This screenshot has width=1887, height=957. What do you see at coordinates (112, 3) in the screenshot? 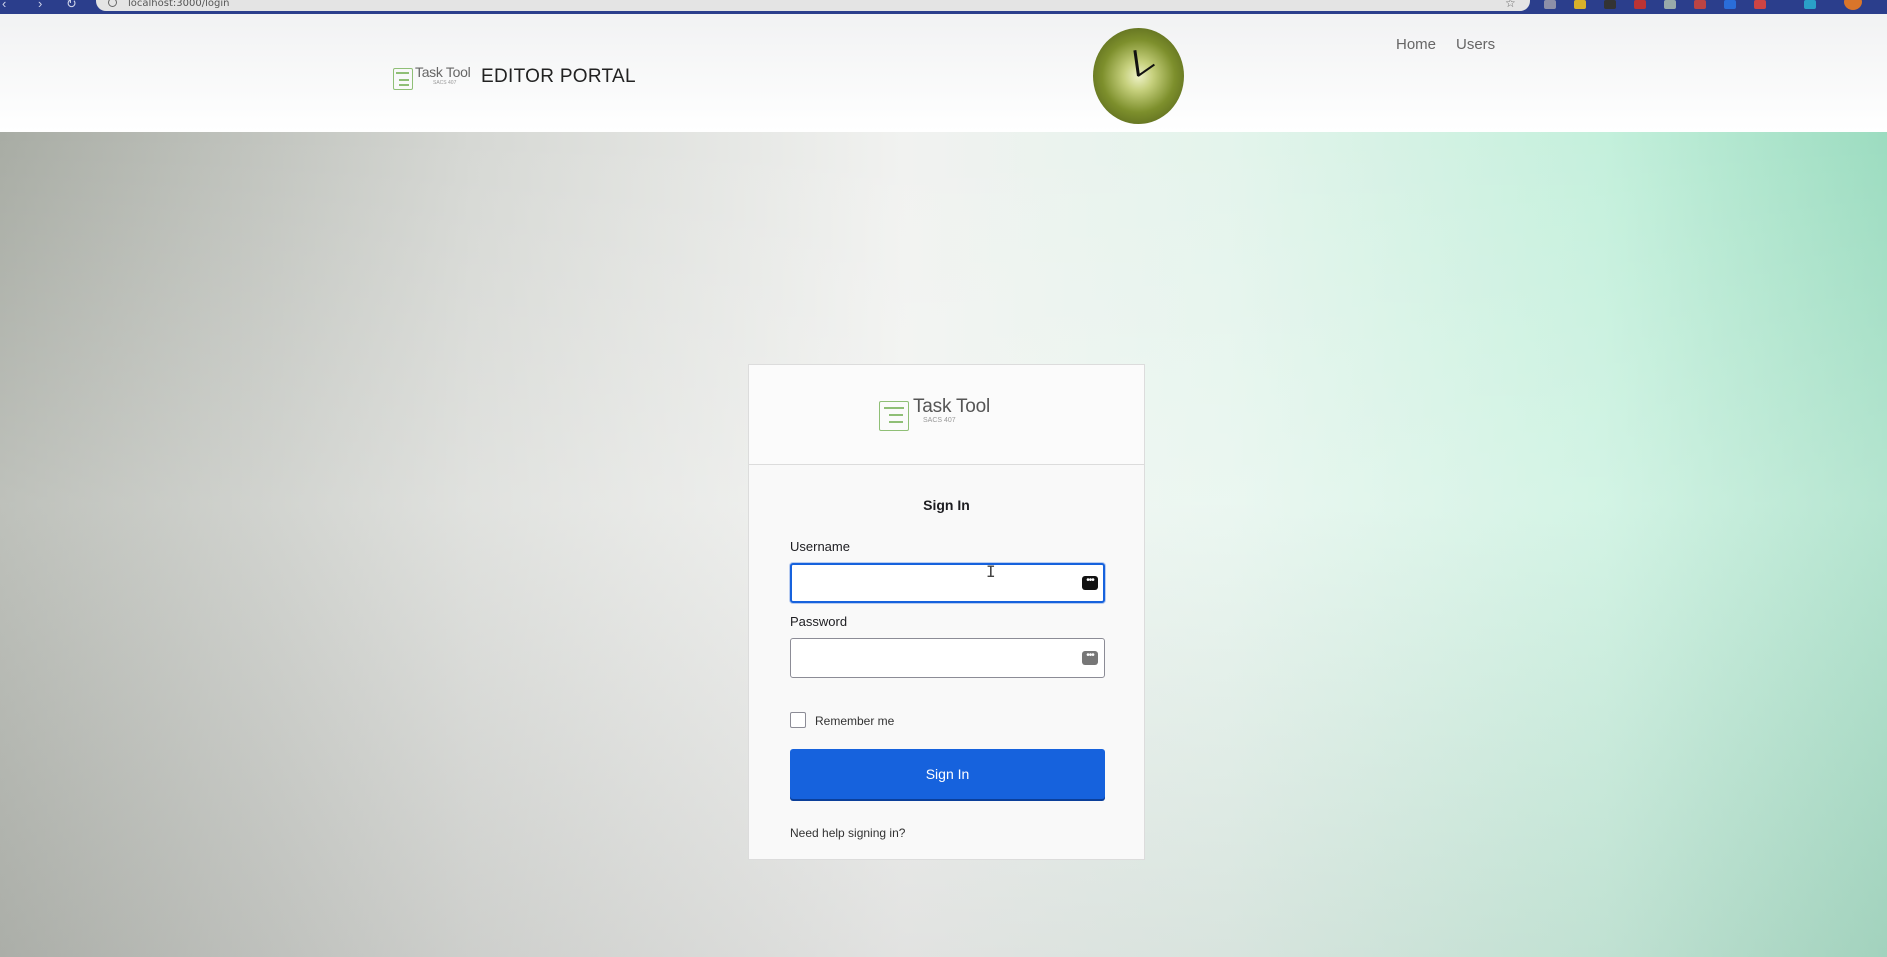
I see `site-info-icon` at bounding box center [112, 3].